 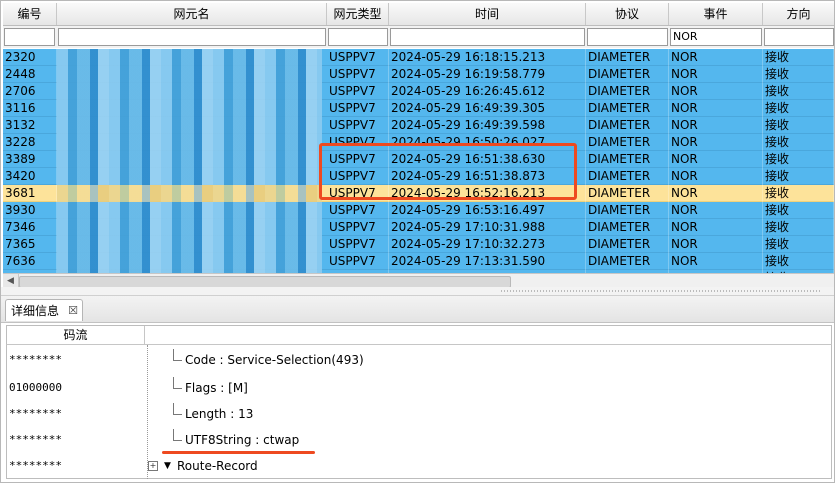 What do you see at coordinates (73, 311) in the screenshot?
I see `close-tab-icon: ☒` at bounding box center [73, 311].